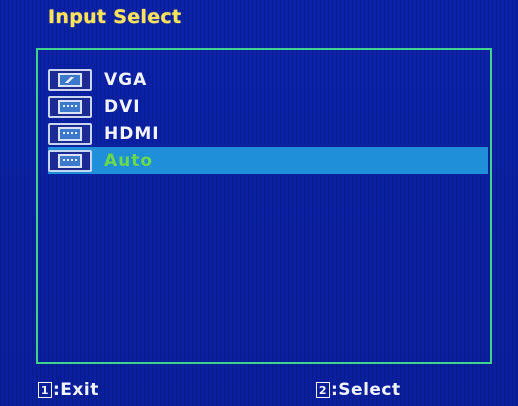 This screenshot has height=406, width=518. Describe the element at coordinates (76, 390) in the screenshot. I see `exit-label: :Exit` at that location.